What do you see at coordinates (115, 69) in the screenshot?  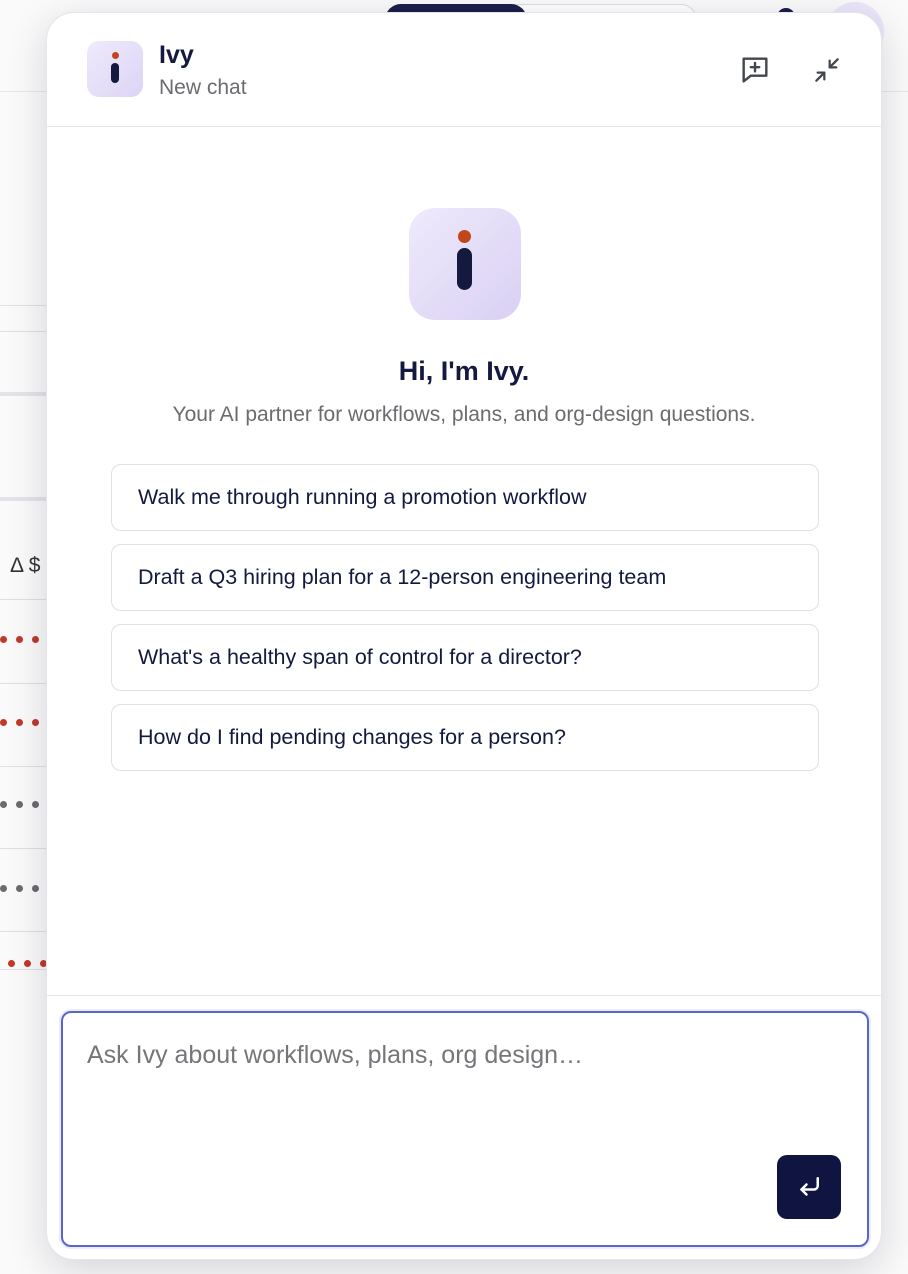 I see `ivy-logo-icon` at bounding box center [115, 69].